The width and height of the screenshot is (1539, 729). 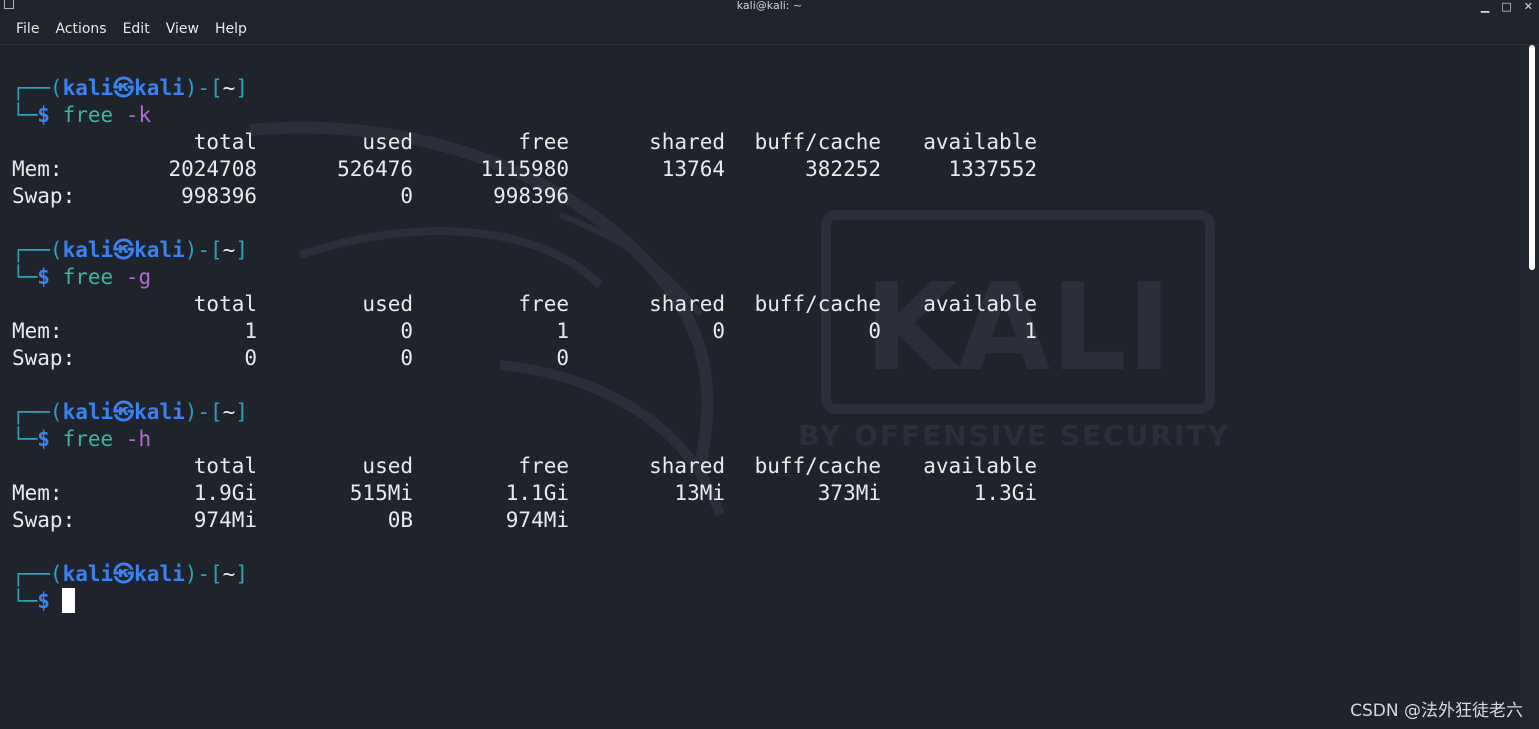 I want to click on table-cell: 1115980, so click(x=524, y=169).